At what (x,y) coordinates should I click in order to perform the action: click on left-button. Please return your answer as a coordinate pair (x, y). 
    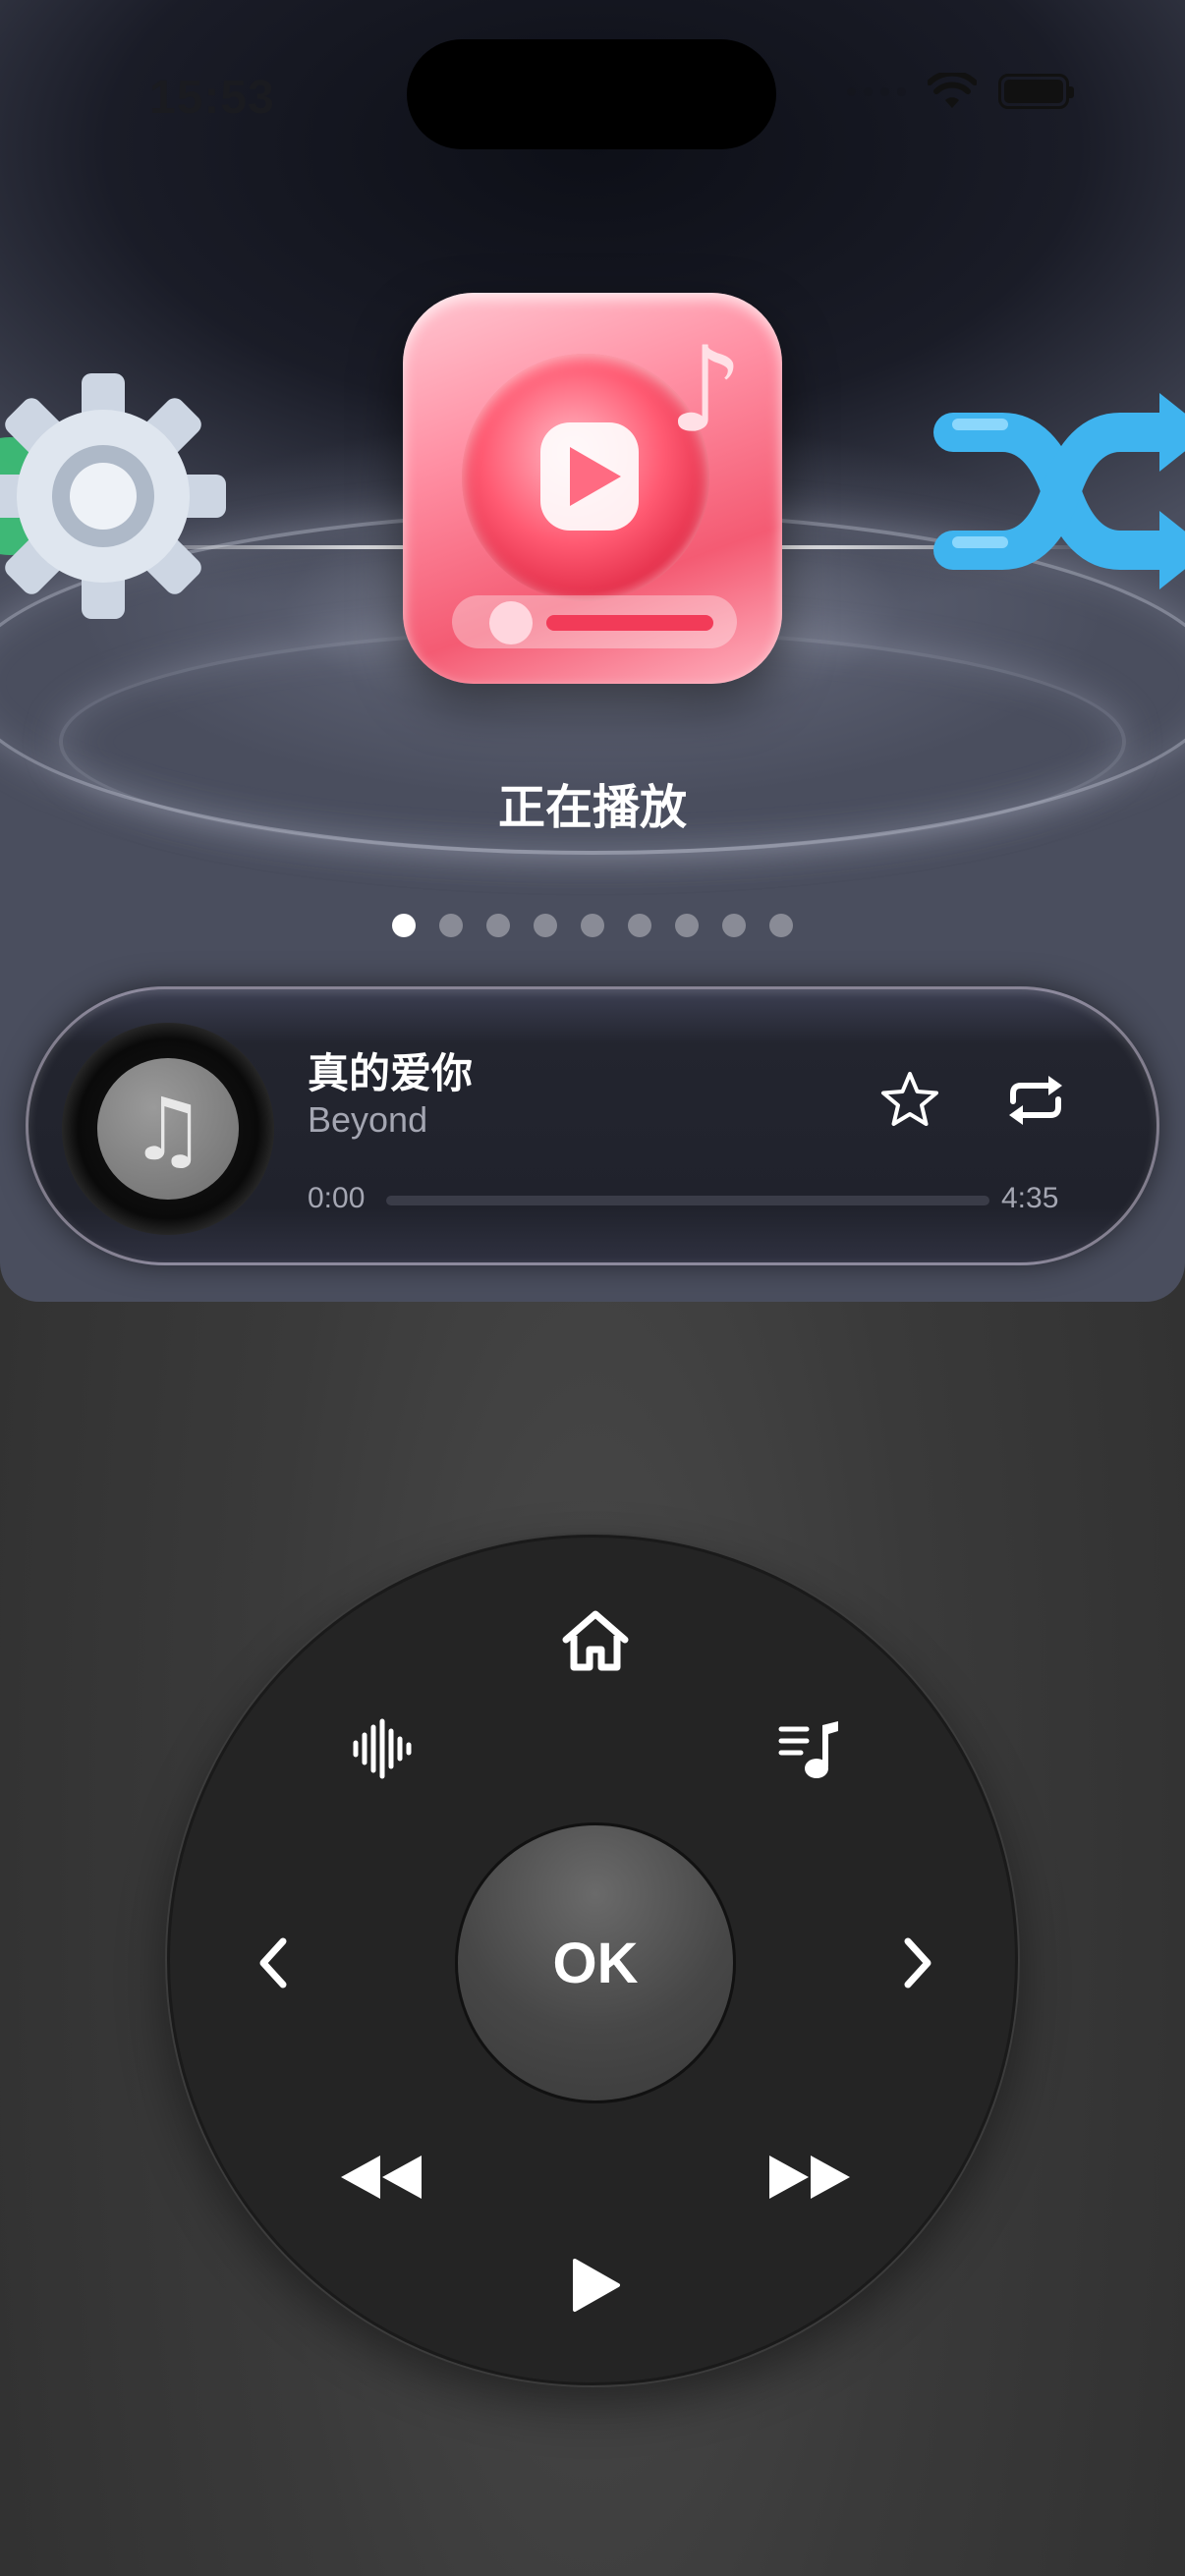
    Looking at the image, I should click on (273, 1963).